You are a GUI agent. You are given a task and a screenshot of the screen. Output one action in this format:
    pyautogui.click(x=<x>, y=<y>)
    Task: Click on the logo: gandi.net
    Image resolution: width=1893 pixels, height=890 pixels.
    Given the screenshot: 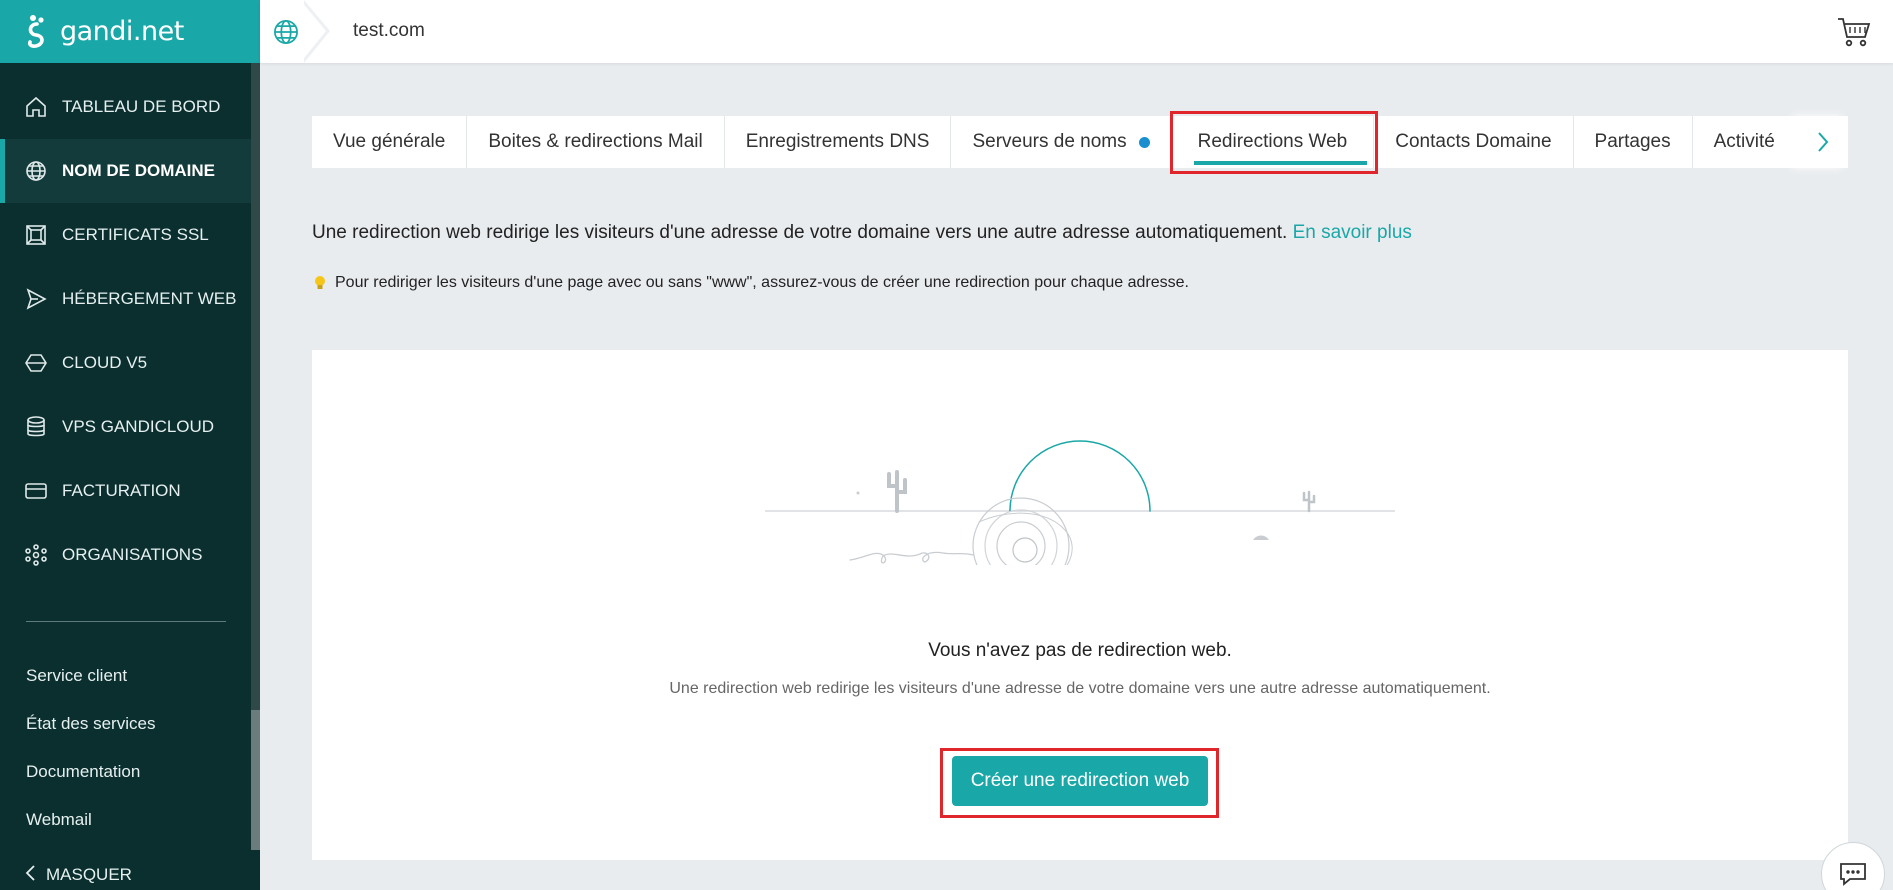 What is the action you would take?
    pyautogui.click(x=130, y=31)
    